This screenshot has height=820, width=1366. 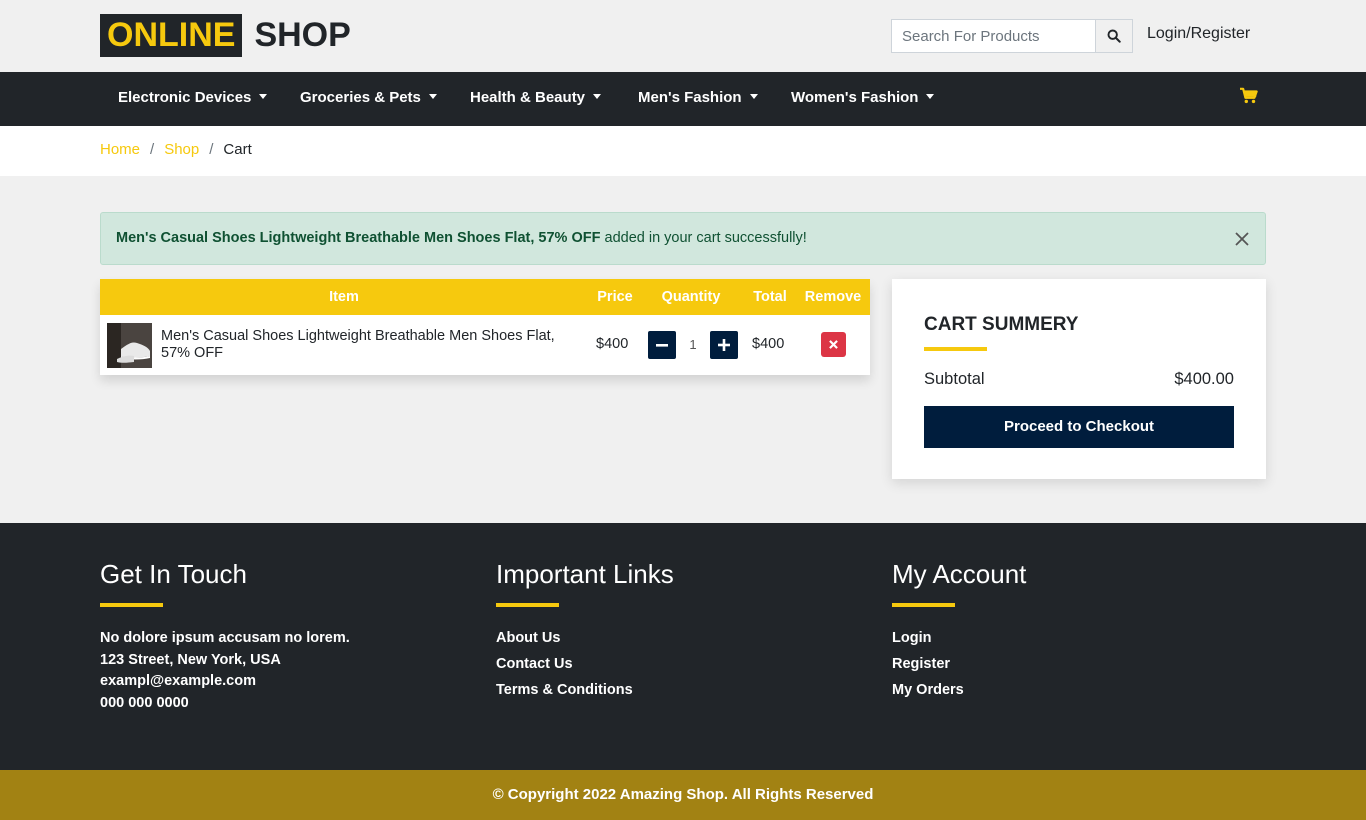 What do you see at coordinates (683, 151) in the screenshot?
I see `breadcrumb-bar: Home / Shop / Cart` at bounding box center [683, 151].